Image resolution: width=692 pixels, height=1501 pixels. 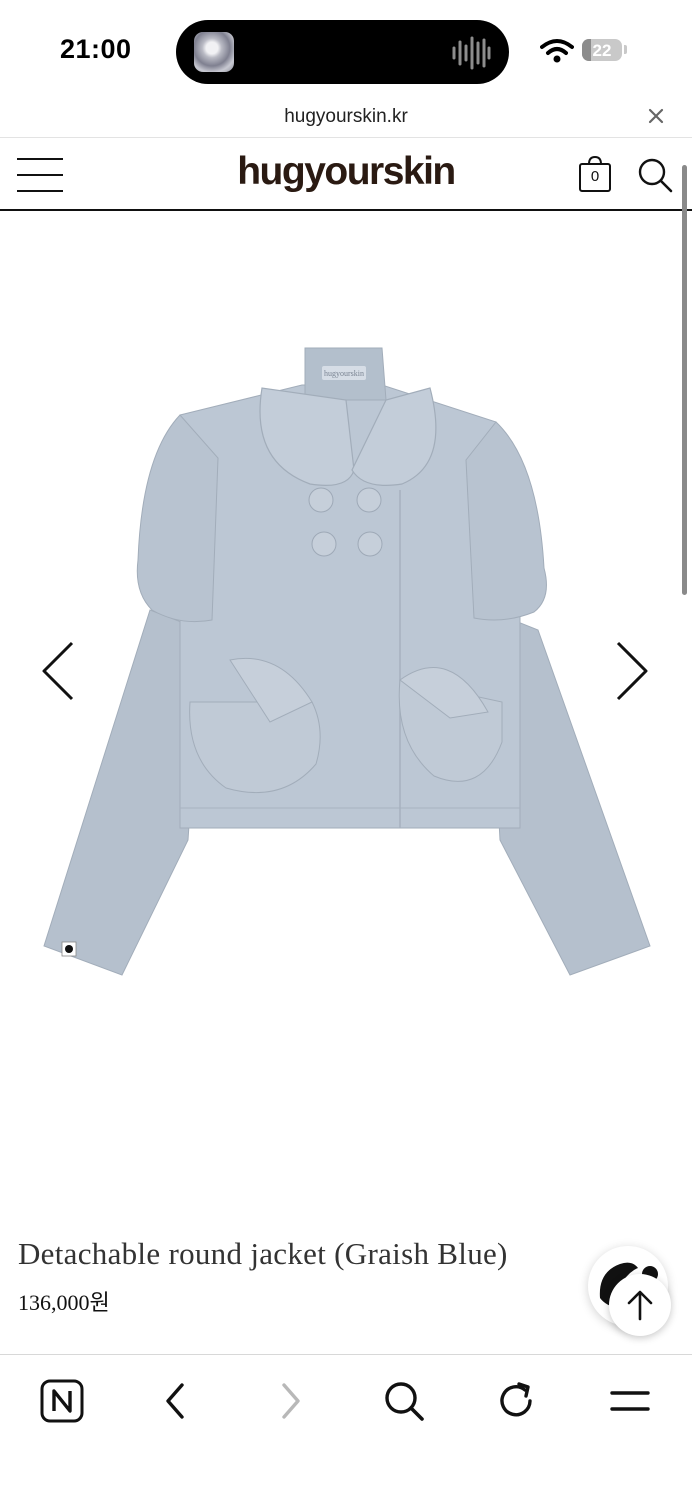 What do you see at coordinates (656, 116) in the screenshot?
I see `close-icon` at bounding box center [656, 116].